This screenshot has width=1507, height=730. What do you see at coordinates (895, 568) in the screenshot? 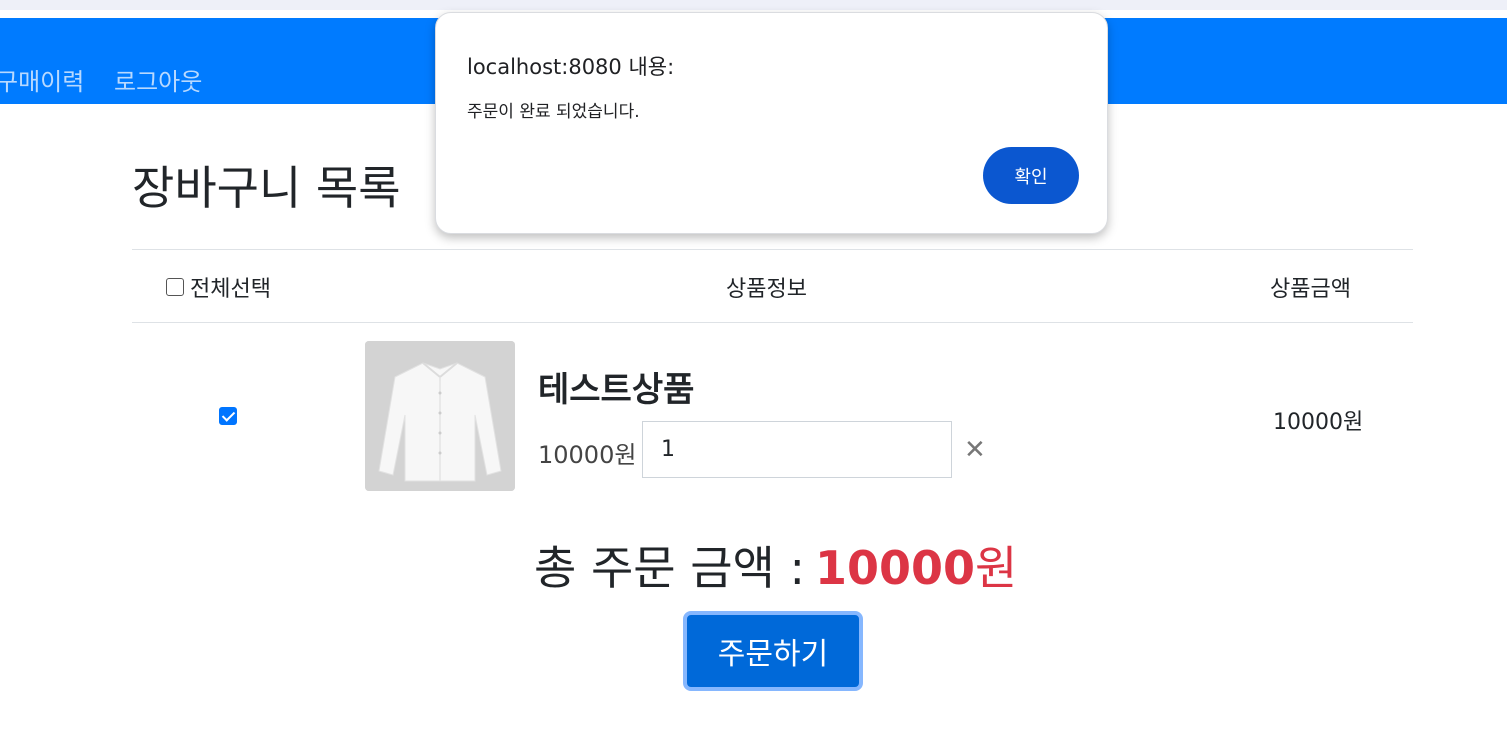
I see `order-total-amount: 10000` at bounding box center [895, 568].